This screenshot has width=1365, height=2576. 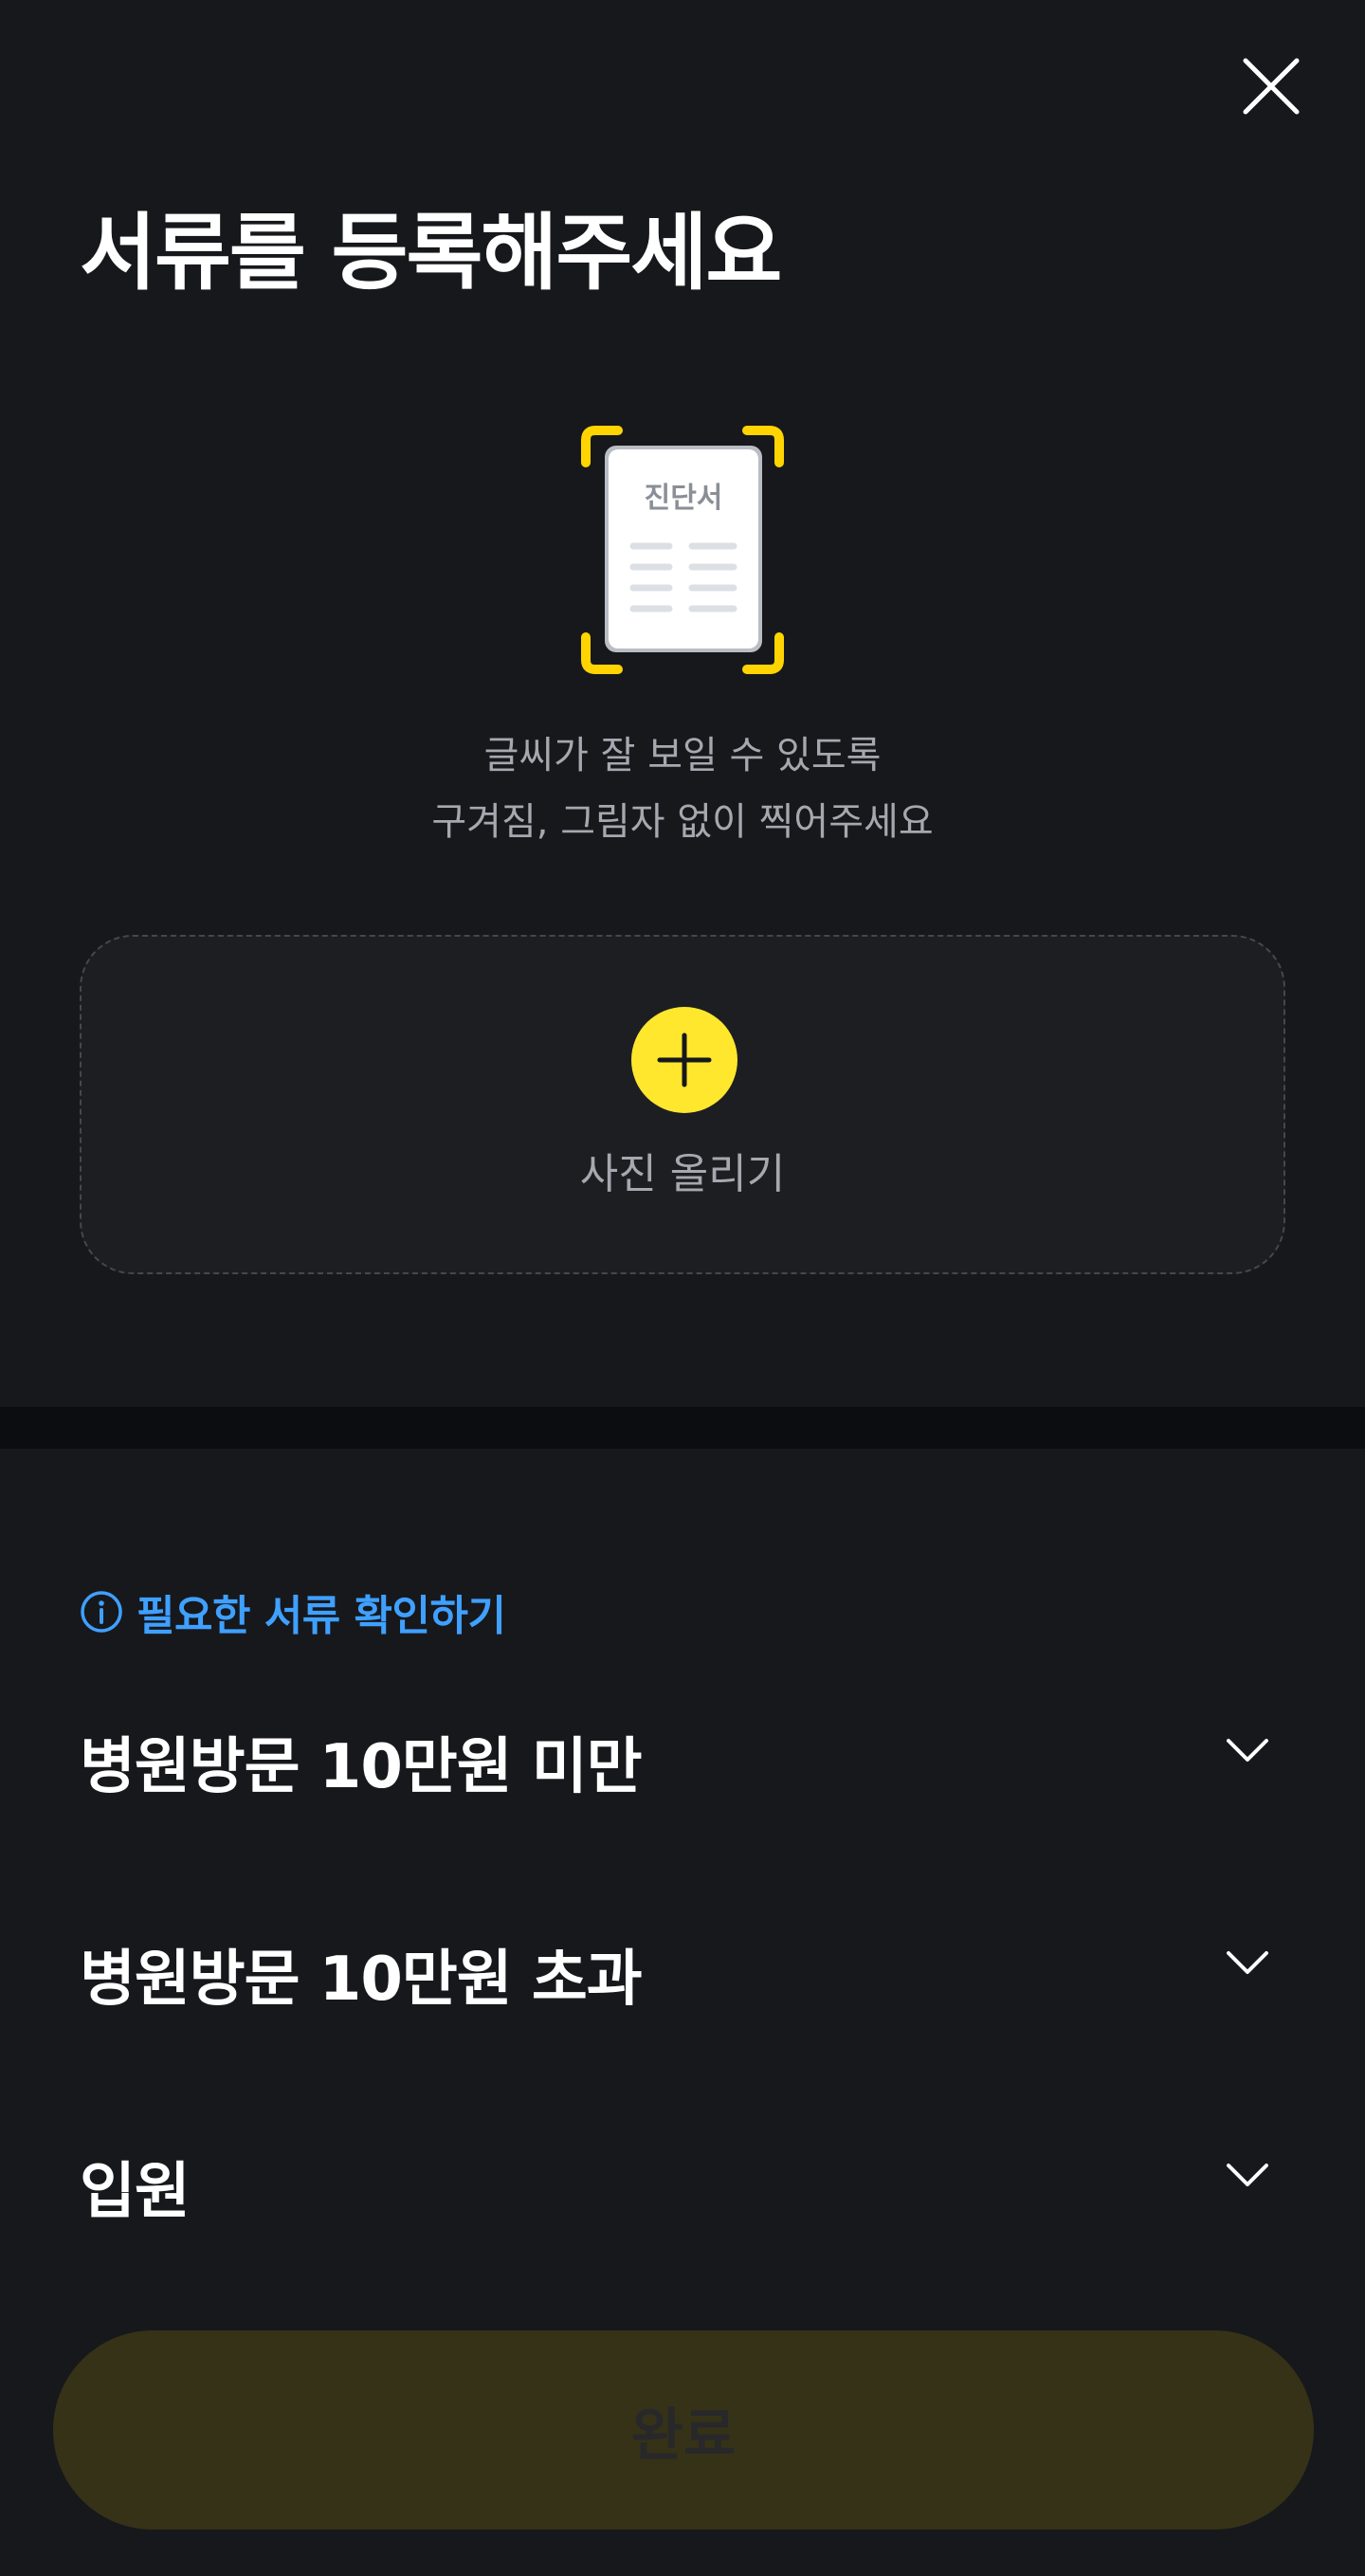 What do you see at coordinates (683, 498) in the screenshot?
I see `document-label: 진단서` at bounding box center [683, 498].